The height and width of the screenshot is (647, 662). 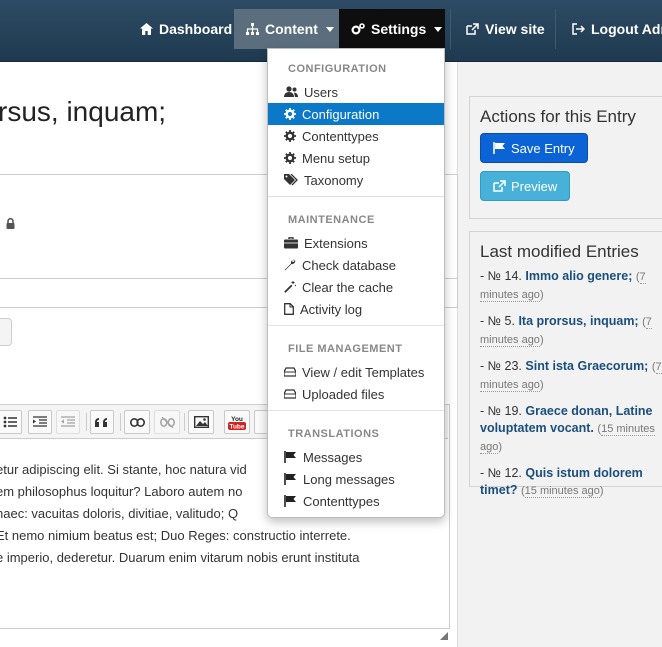 I want to click on sitemap-icon, so click(x=252, y=29).